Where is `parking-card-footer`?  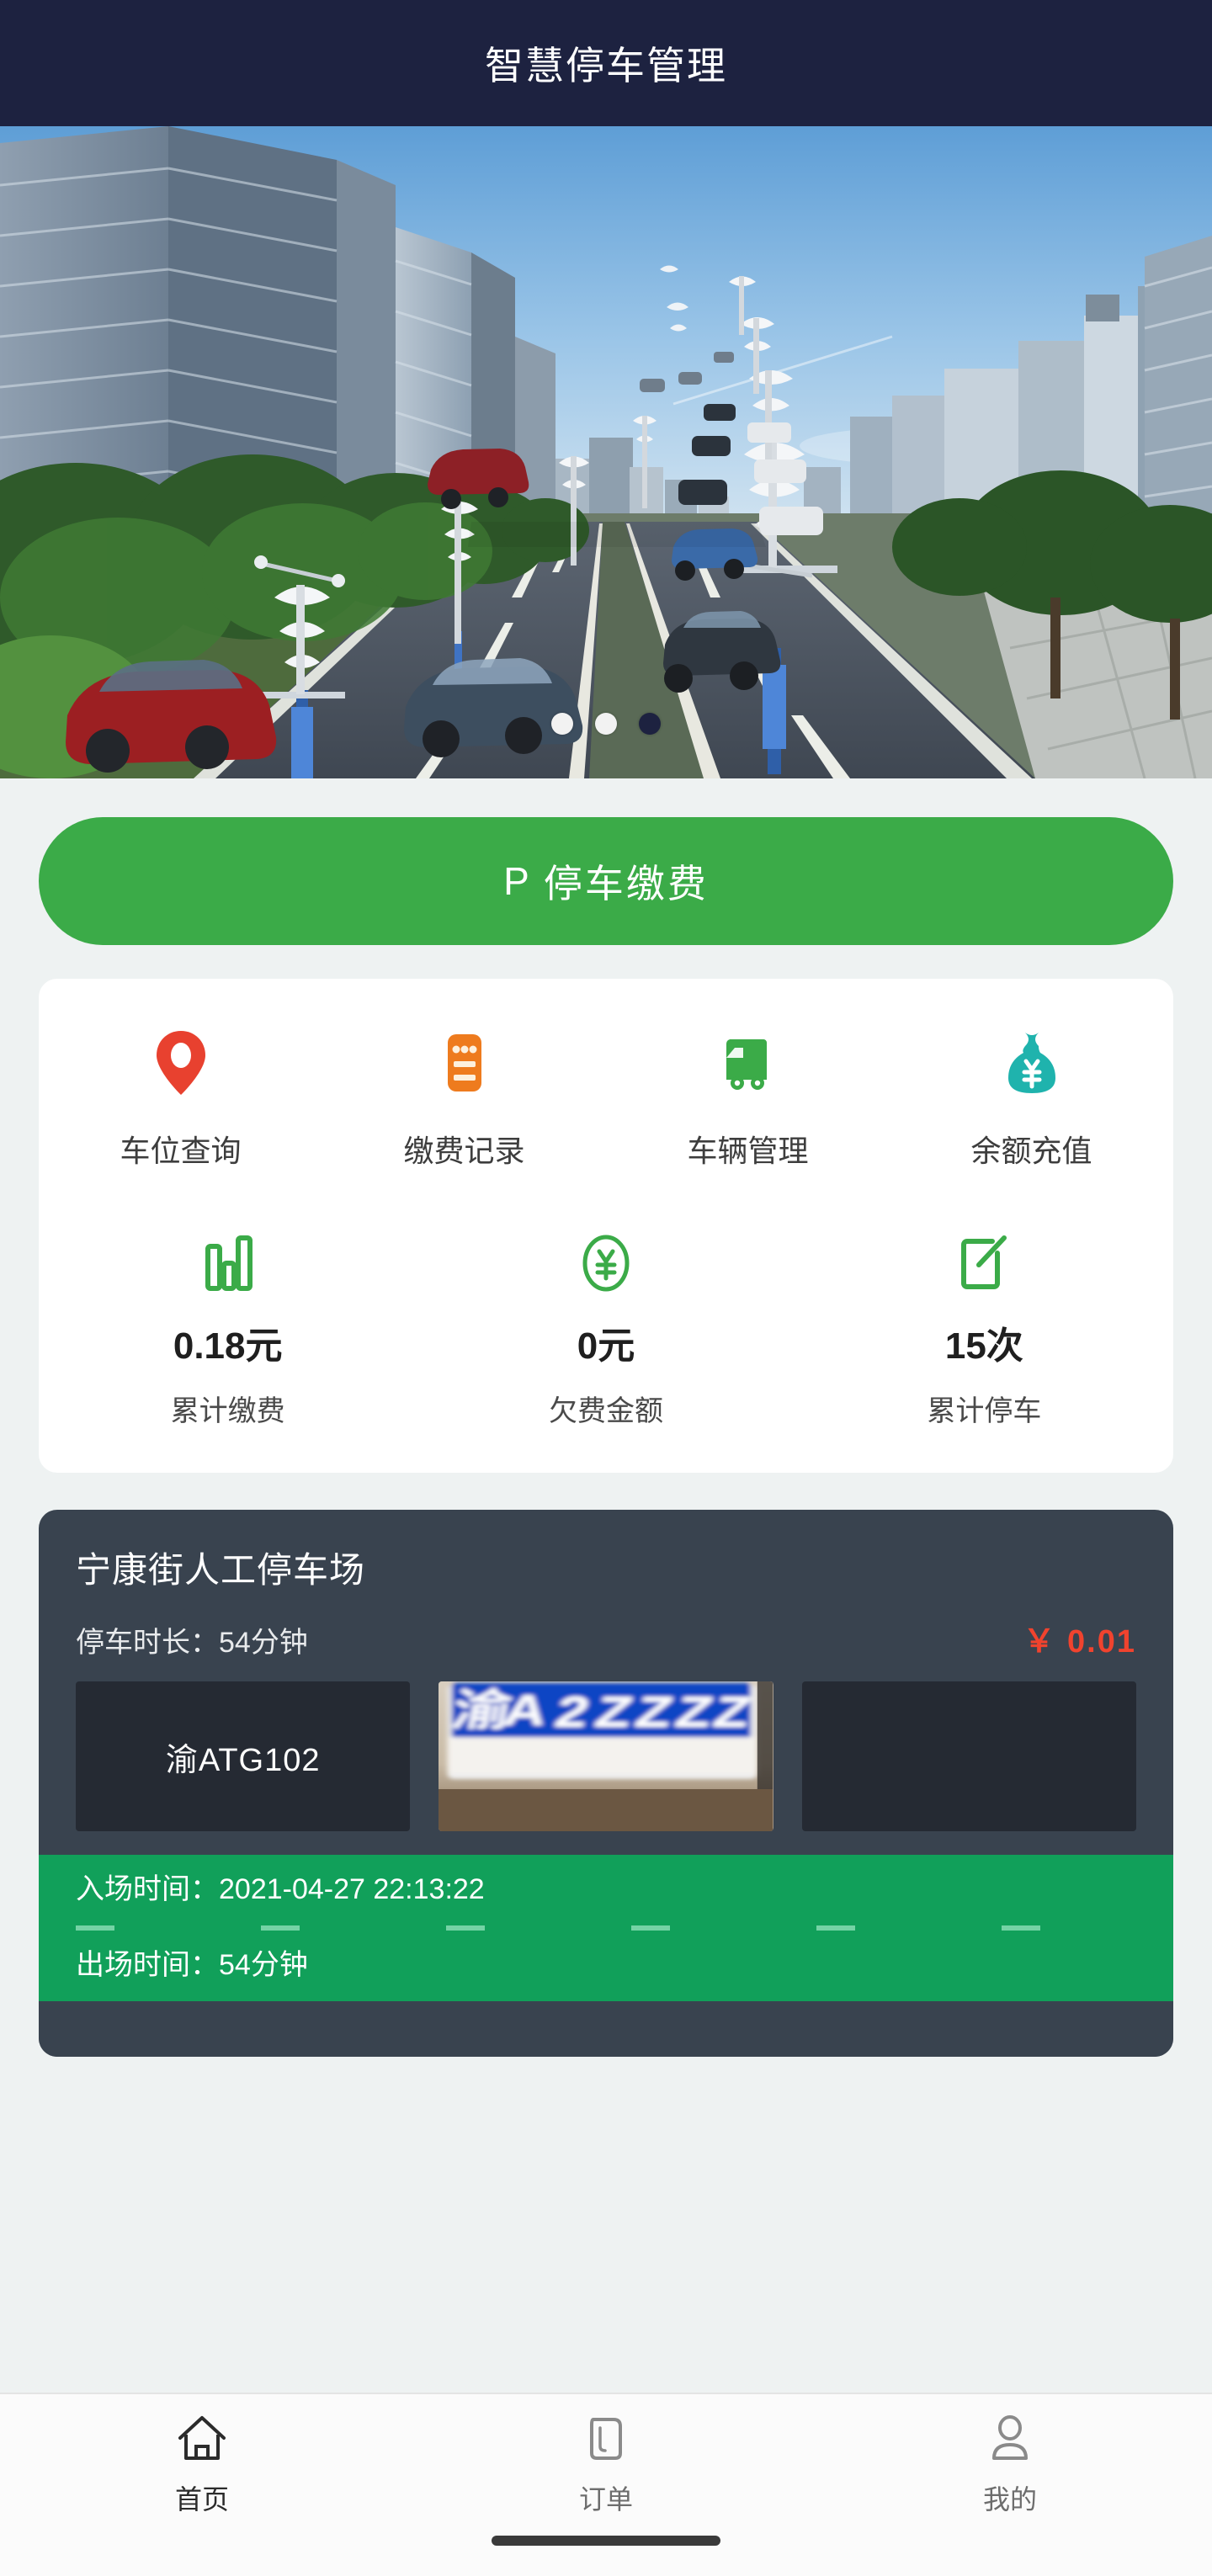 parking-card-footer is located at coordinates (606, 2029).